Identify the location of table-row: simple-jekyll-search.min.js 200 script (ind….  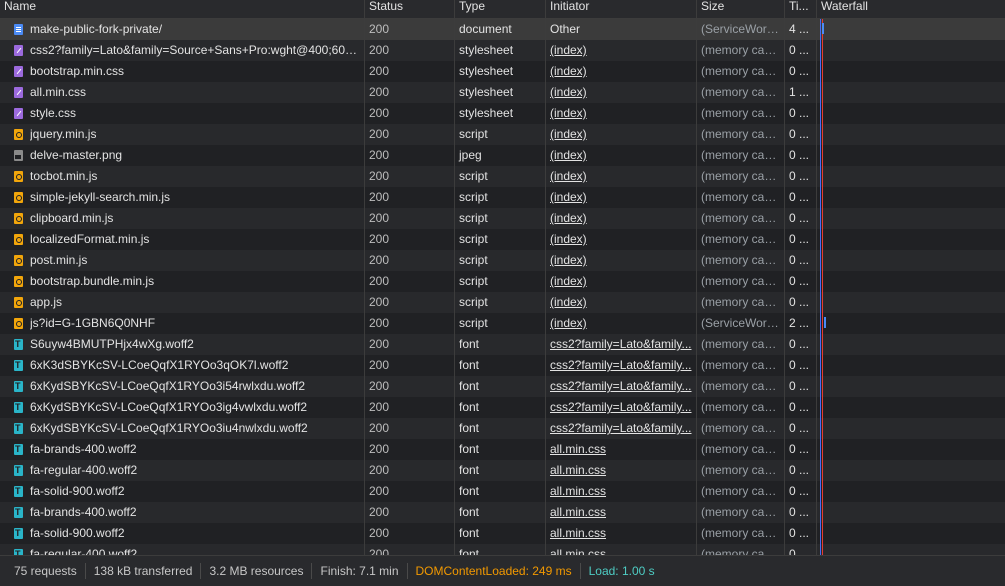
(502, 197).